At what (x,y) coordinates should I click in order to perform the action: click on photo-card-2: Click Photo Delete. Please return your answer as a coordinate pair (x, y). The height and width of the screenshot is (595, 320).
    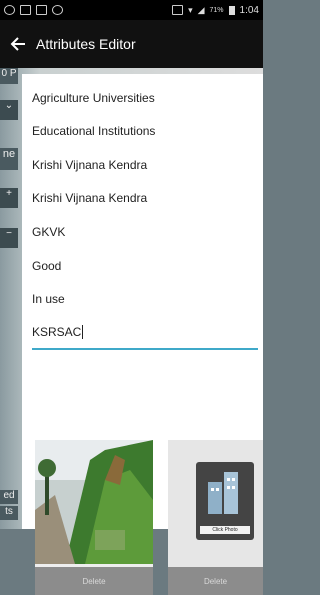
    Looking at the image, I should click on (215, 517).